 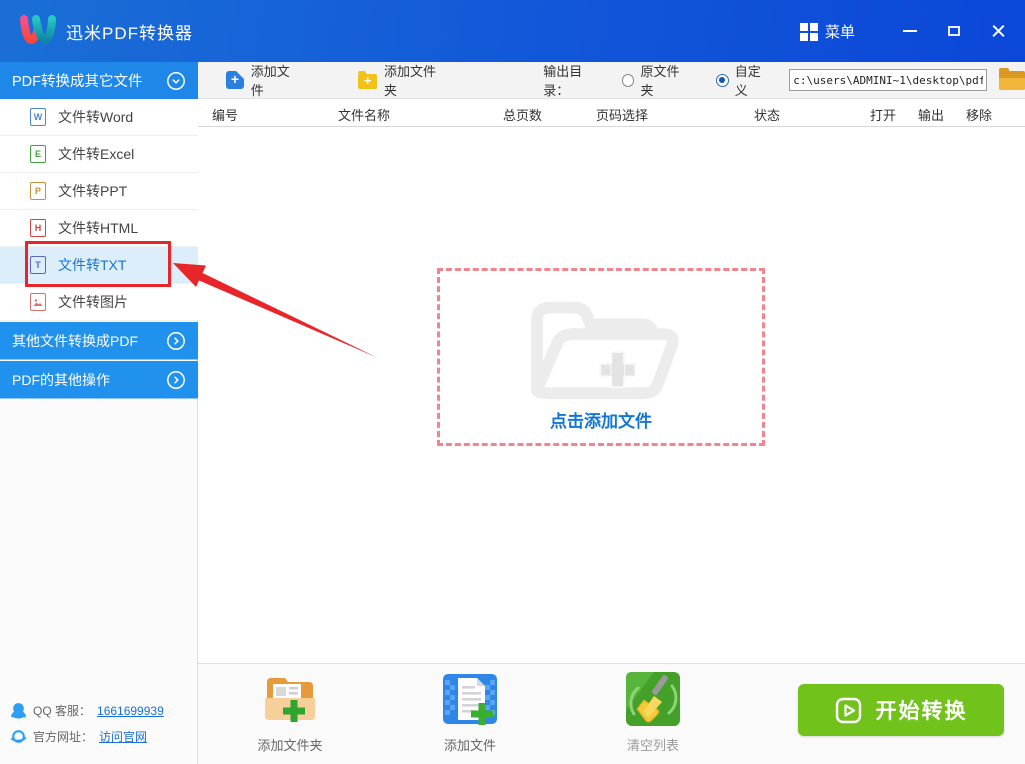 What do you see at coordinates (652, 745) in the screenshot?
I see `clear-list-action-label: 清空列表` at bounding box center [652, 745].